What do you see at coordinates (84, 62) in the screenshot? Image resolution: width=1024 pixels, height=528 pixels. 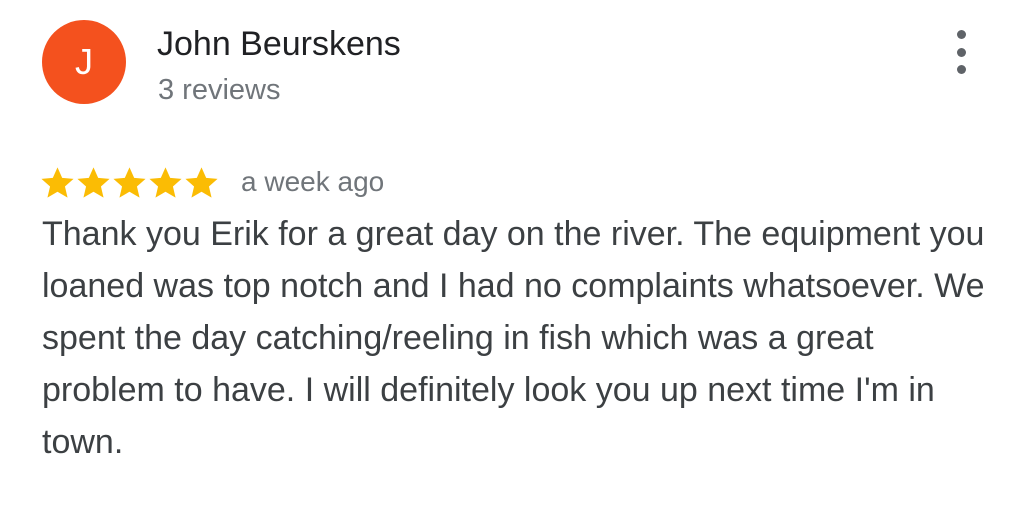 I see `avatar: J` at bounding box center [84, 62].